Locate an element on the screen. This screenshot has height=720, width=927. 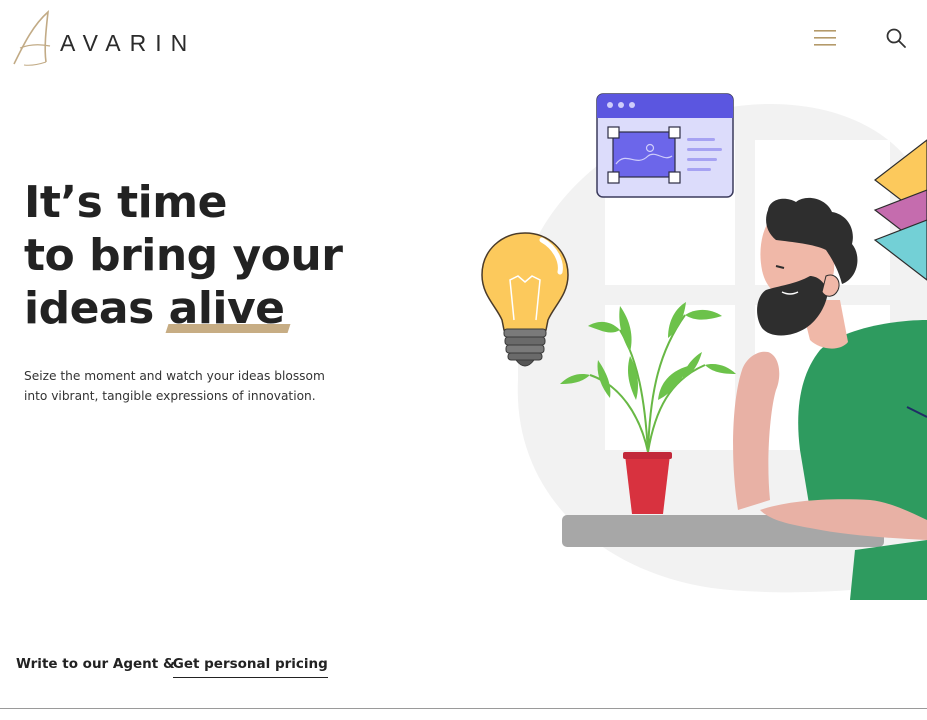
cta-row: Write to our Agent &Get personal pricing is located at coordinates (172, 667).